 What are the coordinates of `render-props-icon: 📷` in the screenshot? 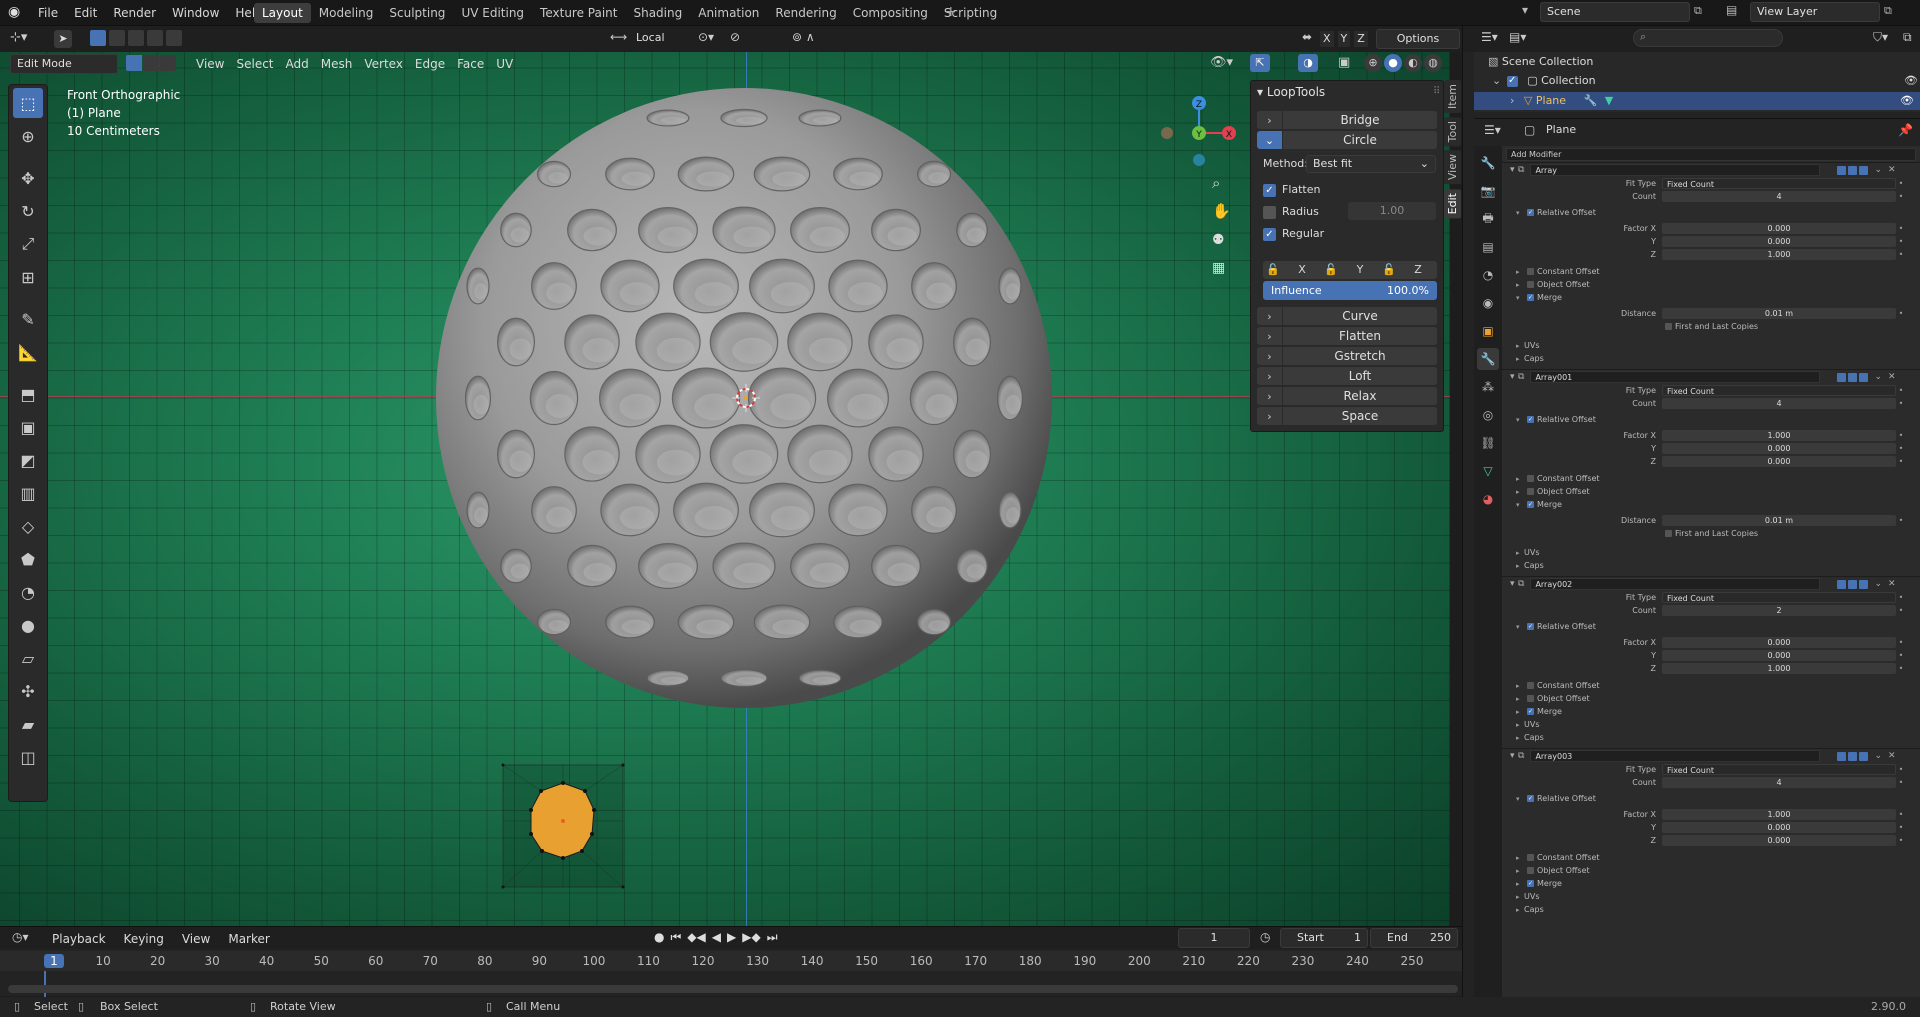 It's located at (1488, 191).